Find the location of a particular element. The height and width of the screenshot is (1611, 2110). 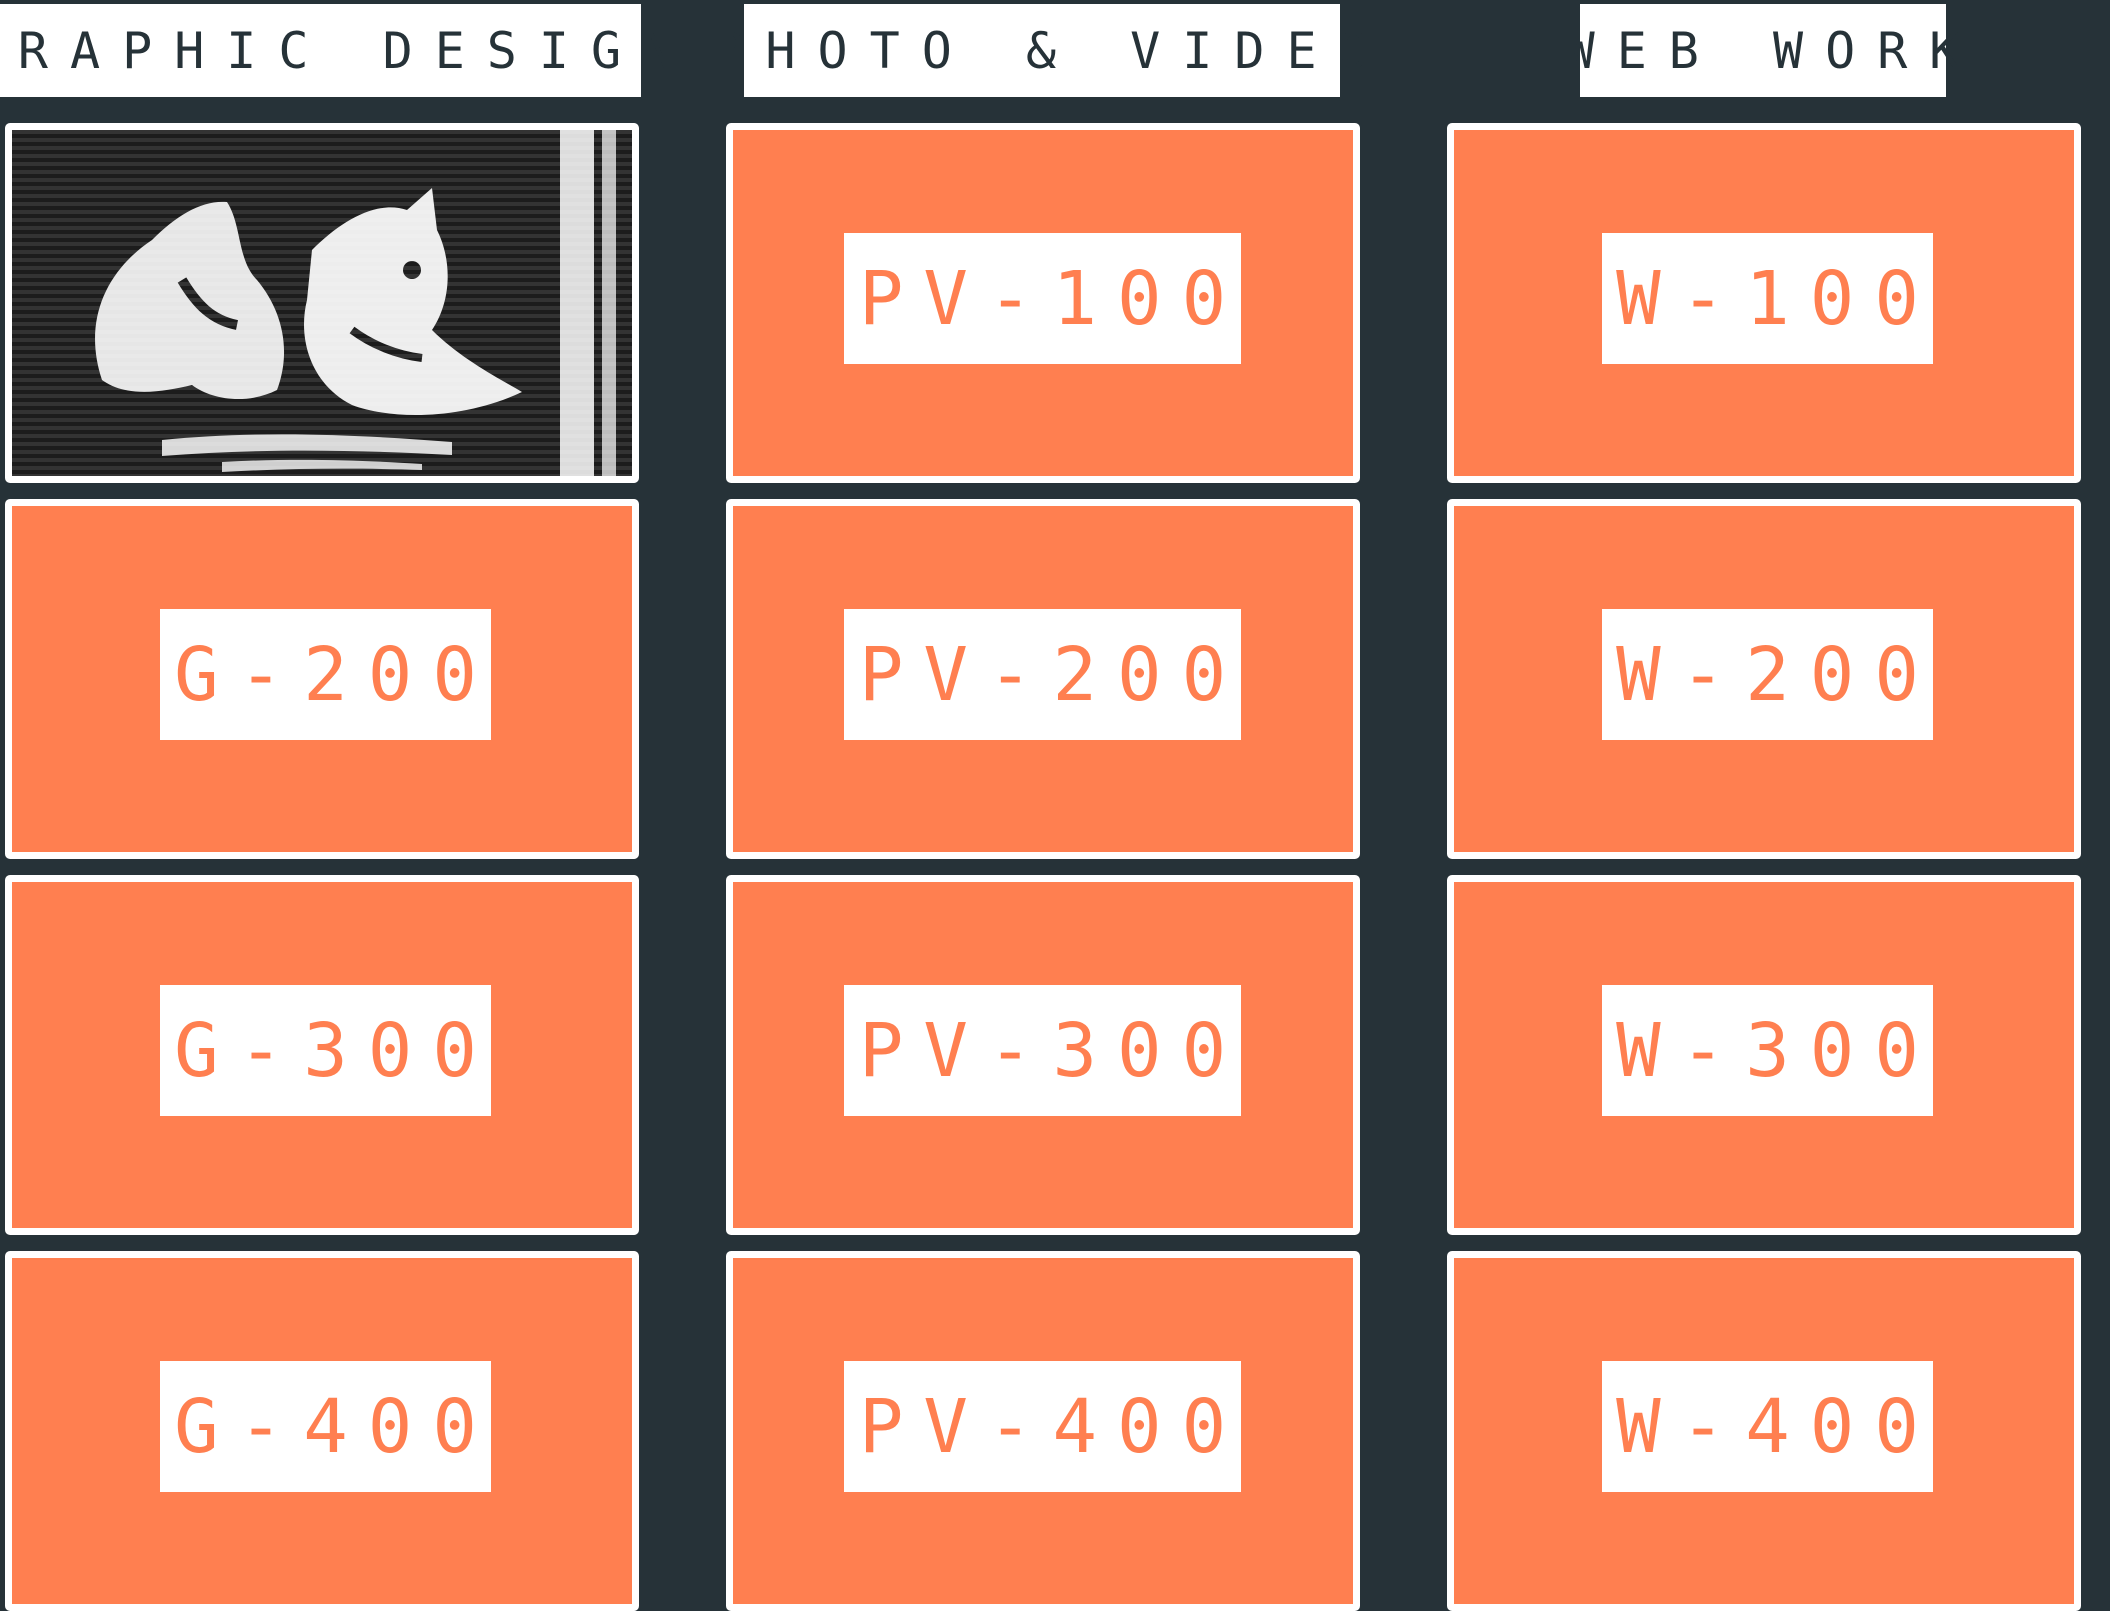

graphic-design-header: GRAPHIC DESIGN is located at coordinates (336, 50).